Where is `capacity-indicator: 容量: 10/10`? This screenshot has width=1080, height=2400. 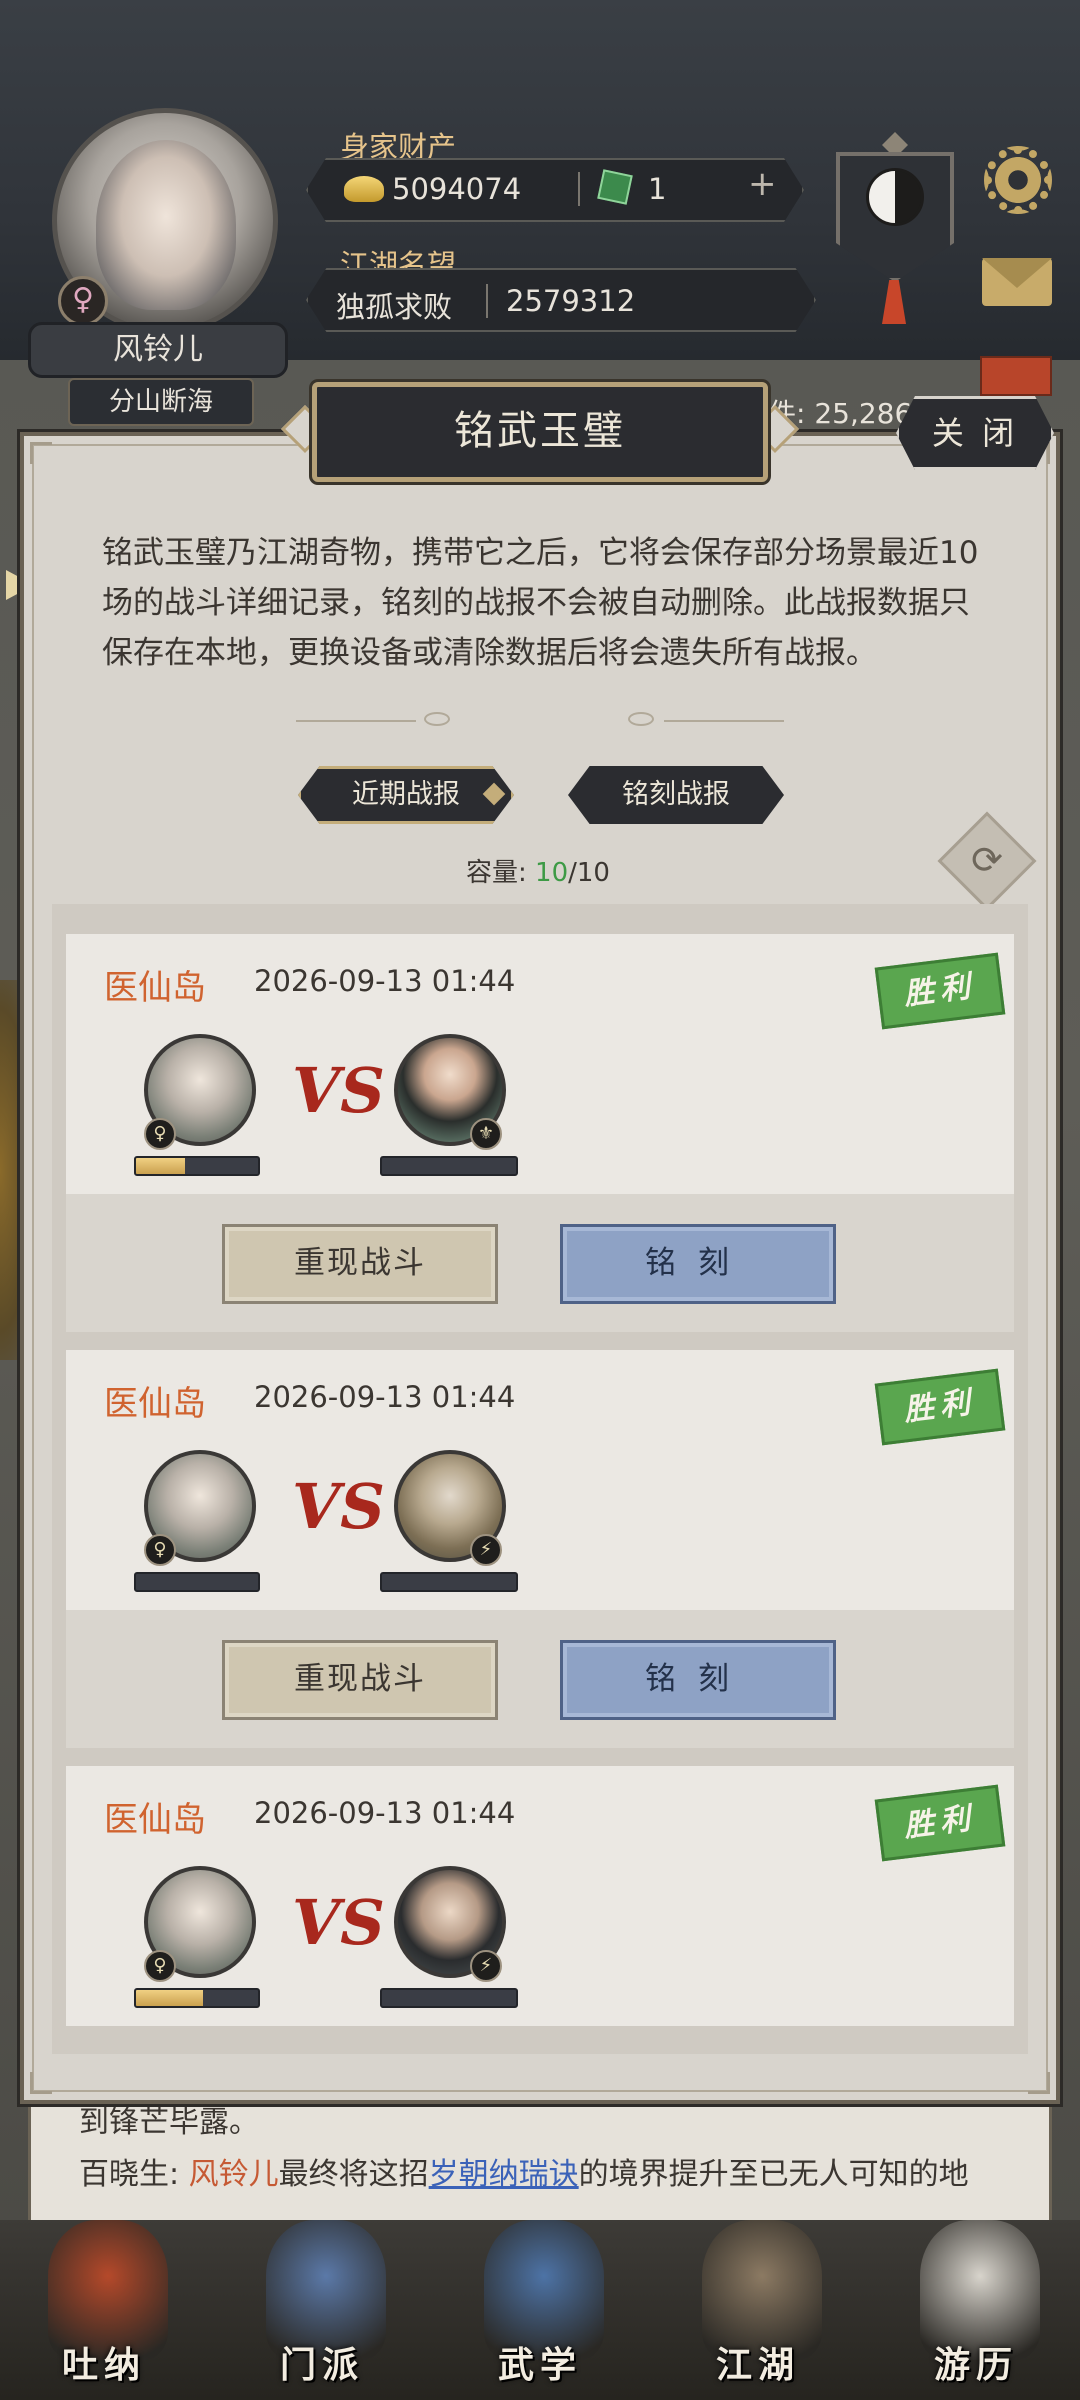 capacity-indicator: 容量: 10/10 is located at coordinates (538, 870).